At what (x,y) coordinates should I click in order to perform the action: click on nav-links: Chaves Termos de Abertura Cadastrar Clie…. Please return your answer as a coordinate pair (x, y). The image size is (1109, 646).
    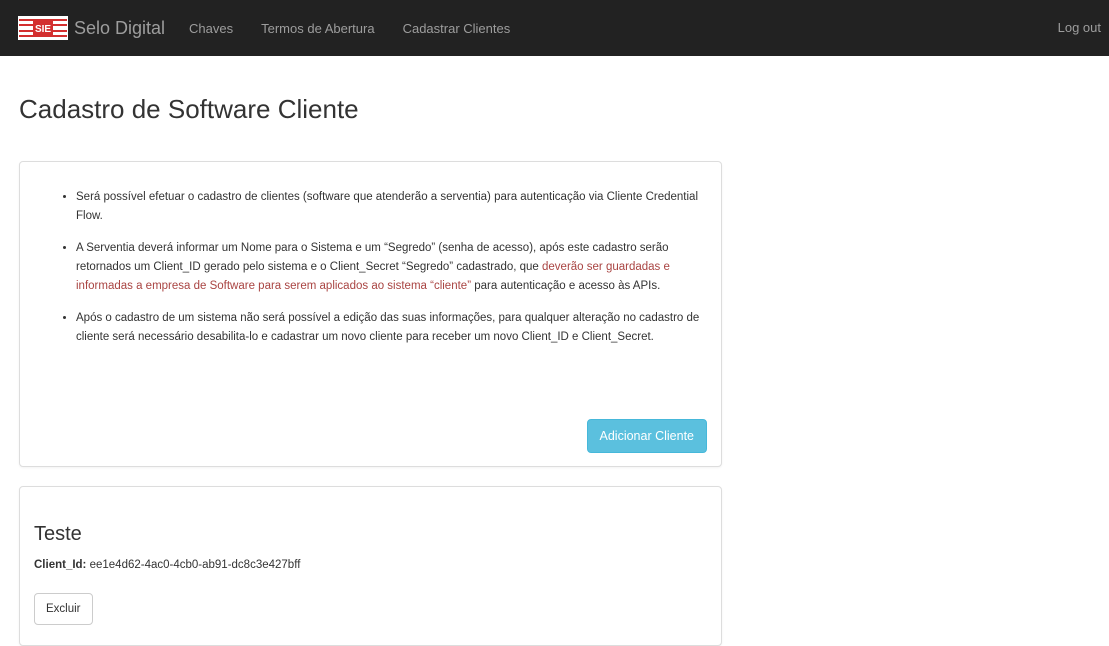
    Looking at the image, I should click on (363, 28).